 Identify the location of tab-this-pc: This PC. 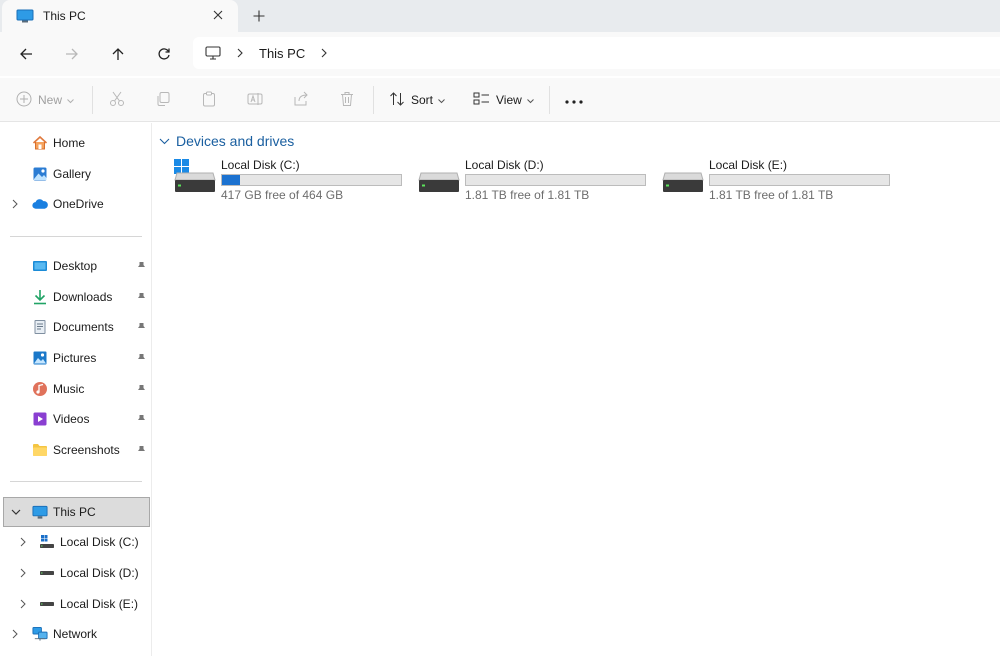
(120, 16).